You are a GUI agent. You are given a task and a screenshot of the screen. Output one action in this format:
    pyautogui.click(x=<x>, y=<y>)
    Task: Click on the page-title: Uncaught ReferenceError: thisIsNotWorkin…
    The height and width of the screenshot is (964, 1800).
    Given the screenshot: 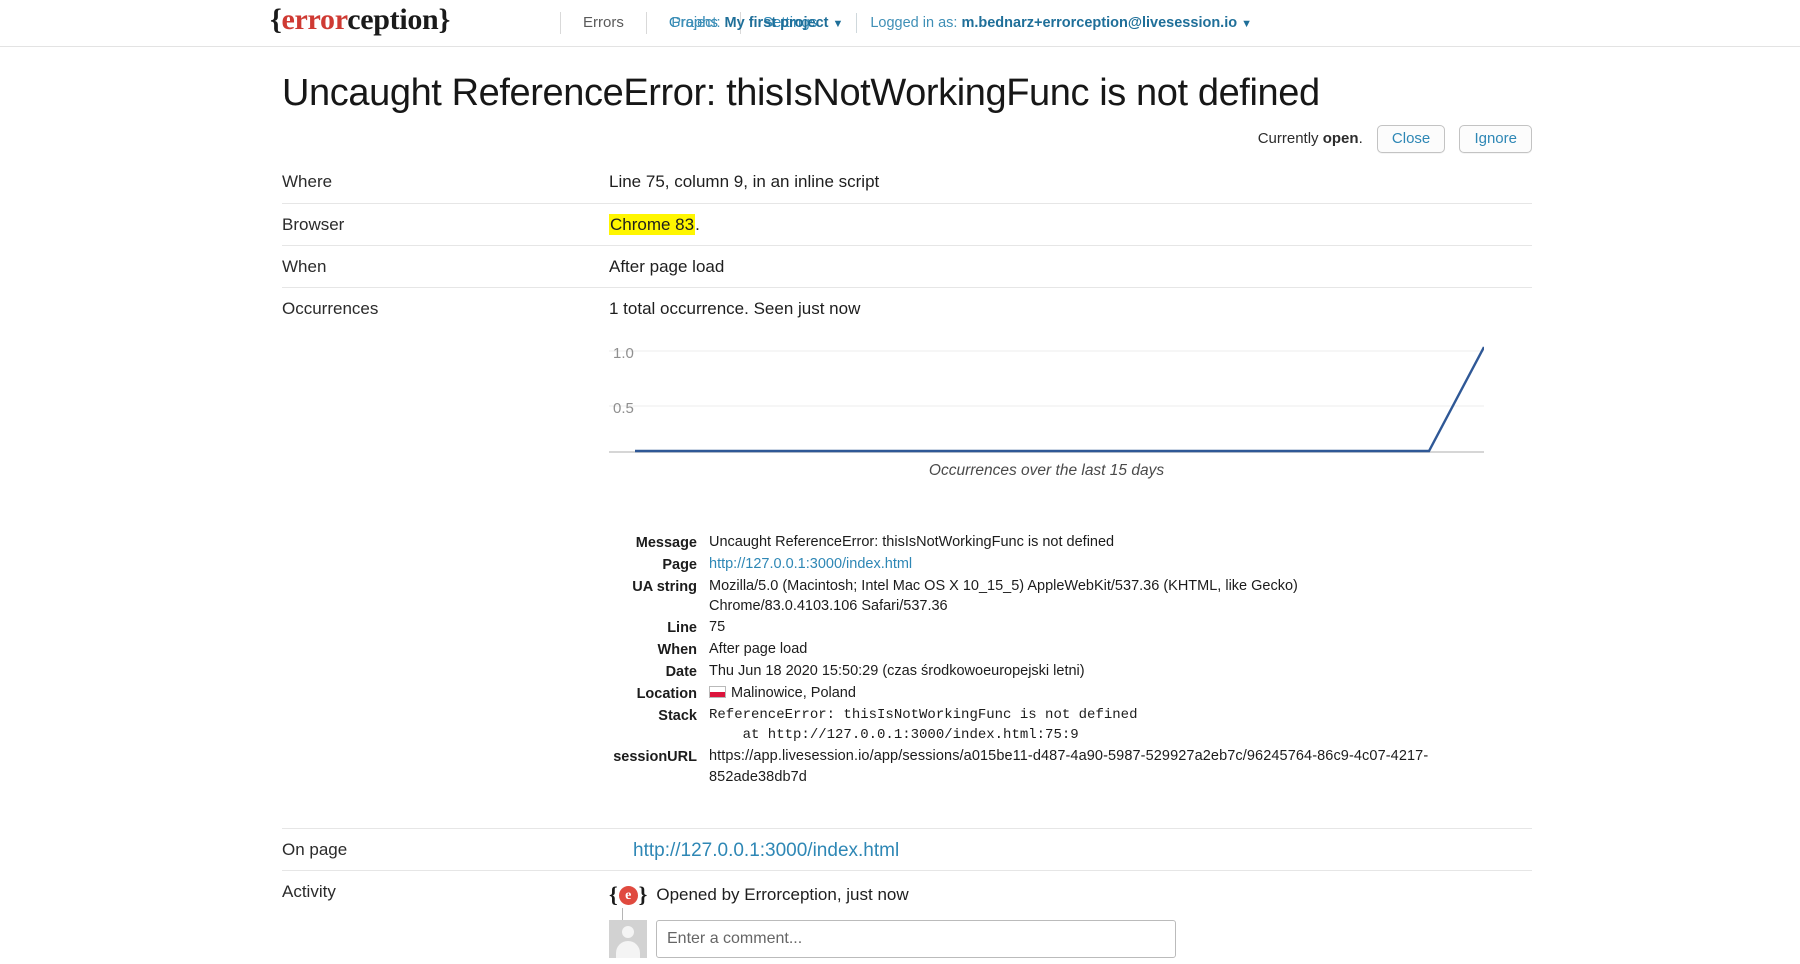 What is the action you would take?
    pyautogui.click(x=801, y=93)
    